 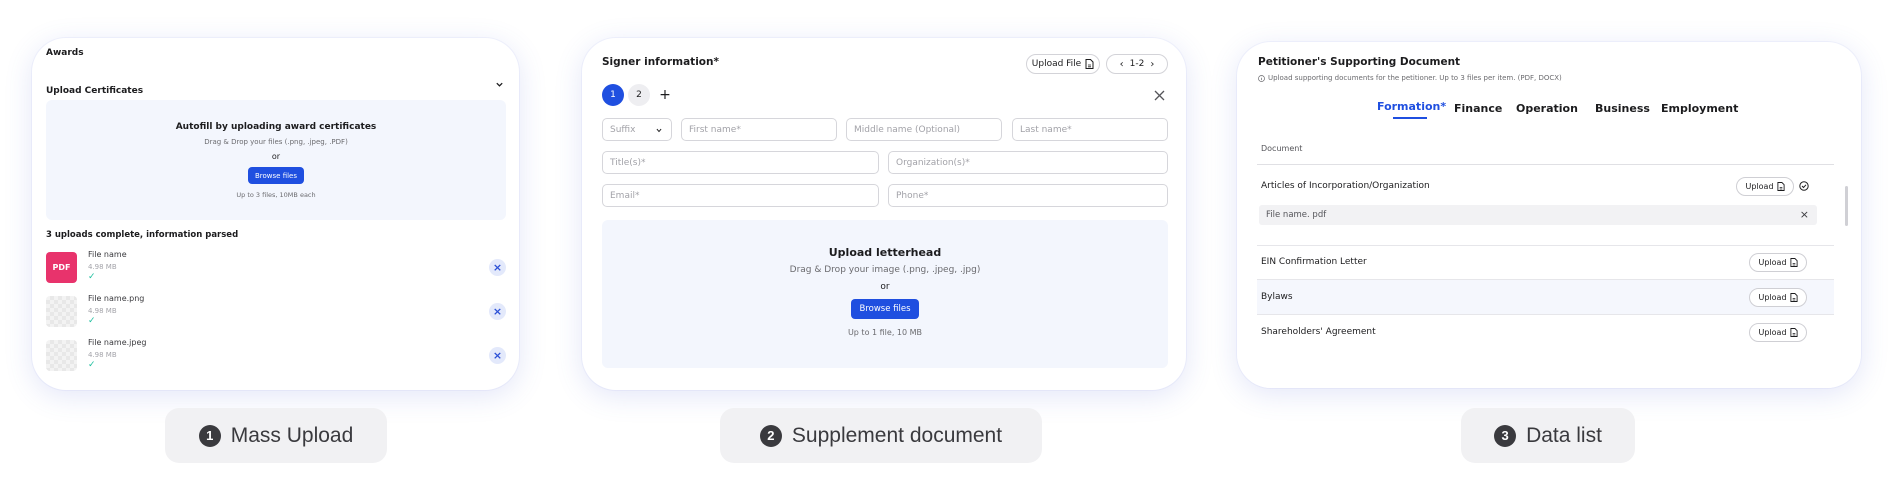 What do you see at coordinates (1261, 78) in the screenshot?
I see `info-icon` at bounding box center [1261, 78].